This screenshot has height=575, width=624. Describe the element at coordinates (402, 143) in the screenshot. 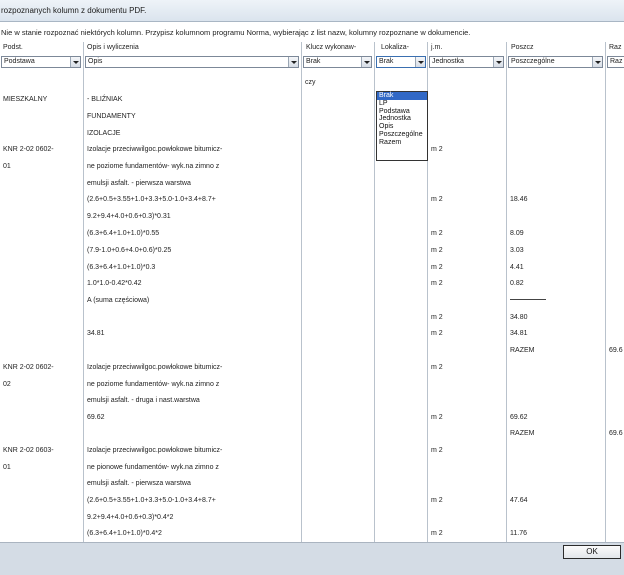

I see `dropdown-option: Razem` at that location.